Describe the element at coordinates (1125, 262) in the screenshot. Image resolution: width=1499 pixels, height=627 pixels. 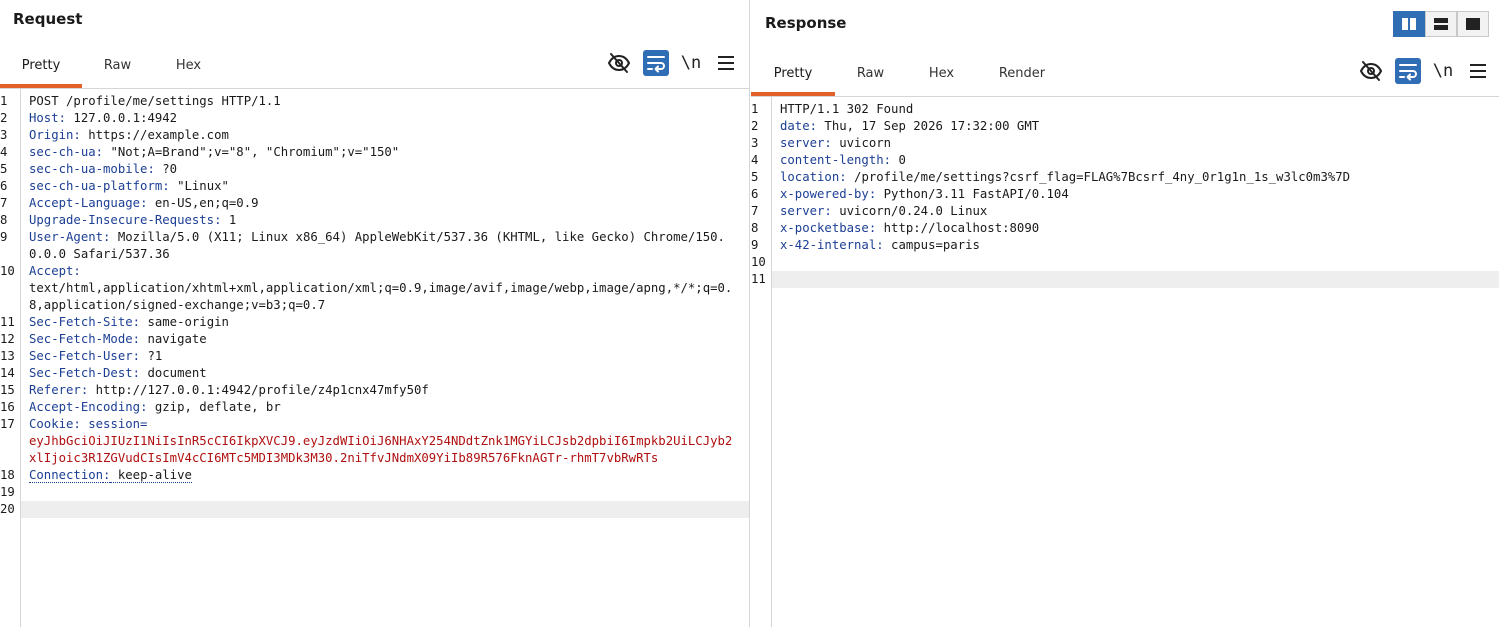
I see `response-line: 10 ​` at that location.